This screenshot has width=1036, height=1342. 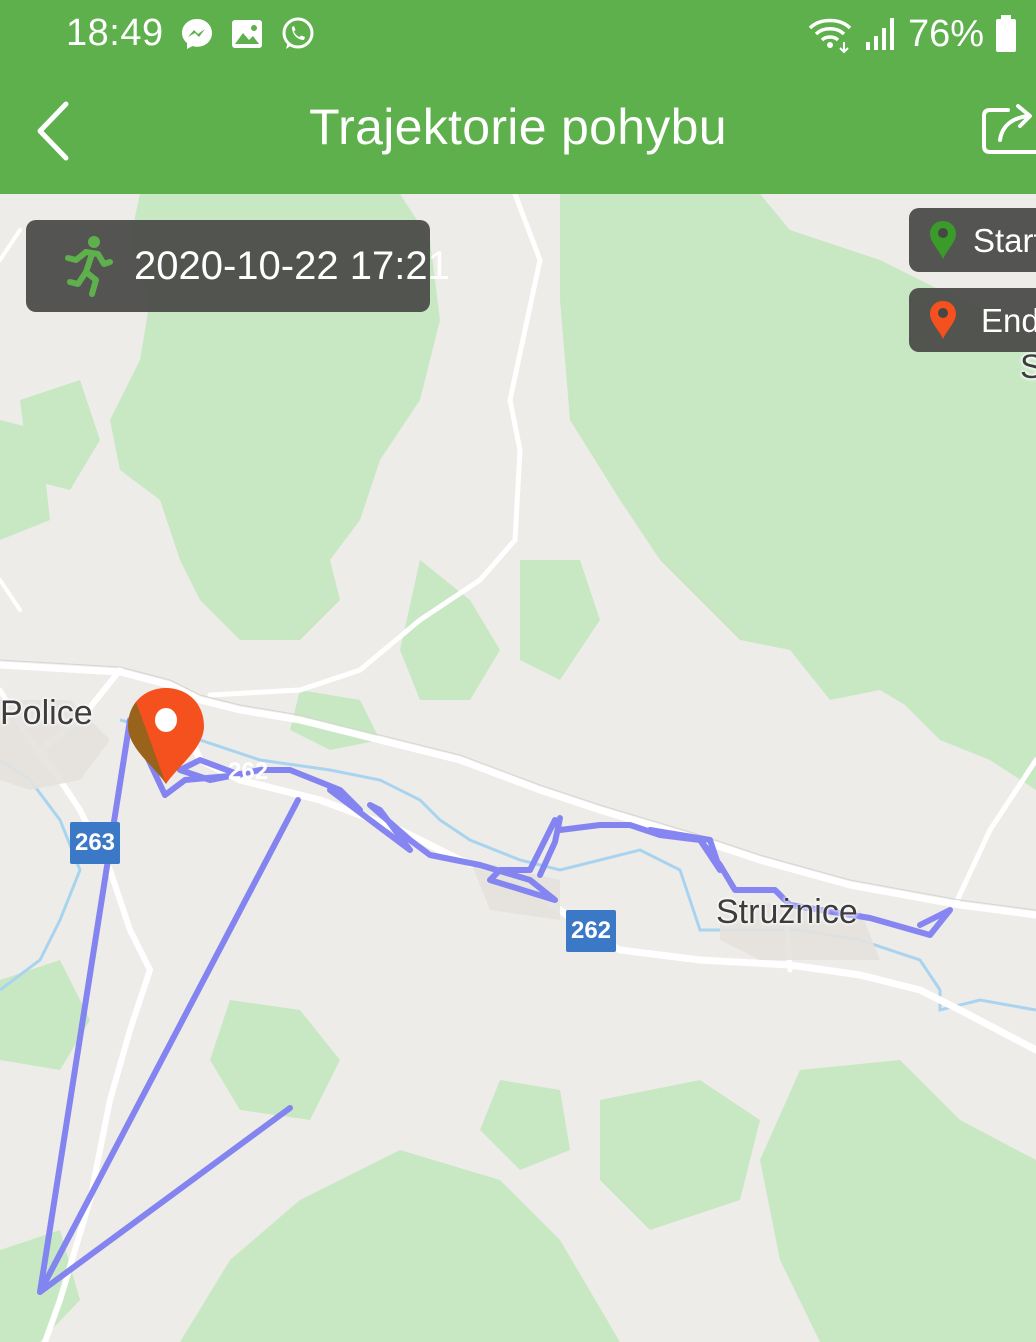 What do you see at coordinates (1008, 320) in the screenshot?
I see `legend-end-label: End` at bounding box center [1008, 320].